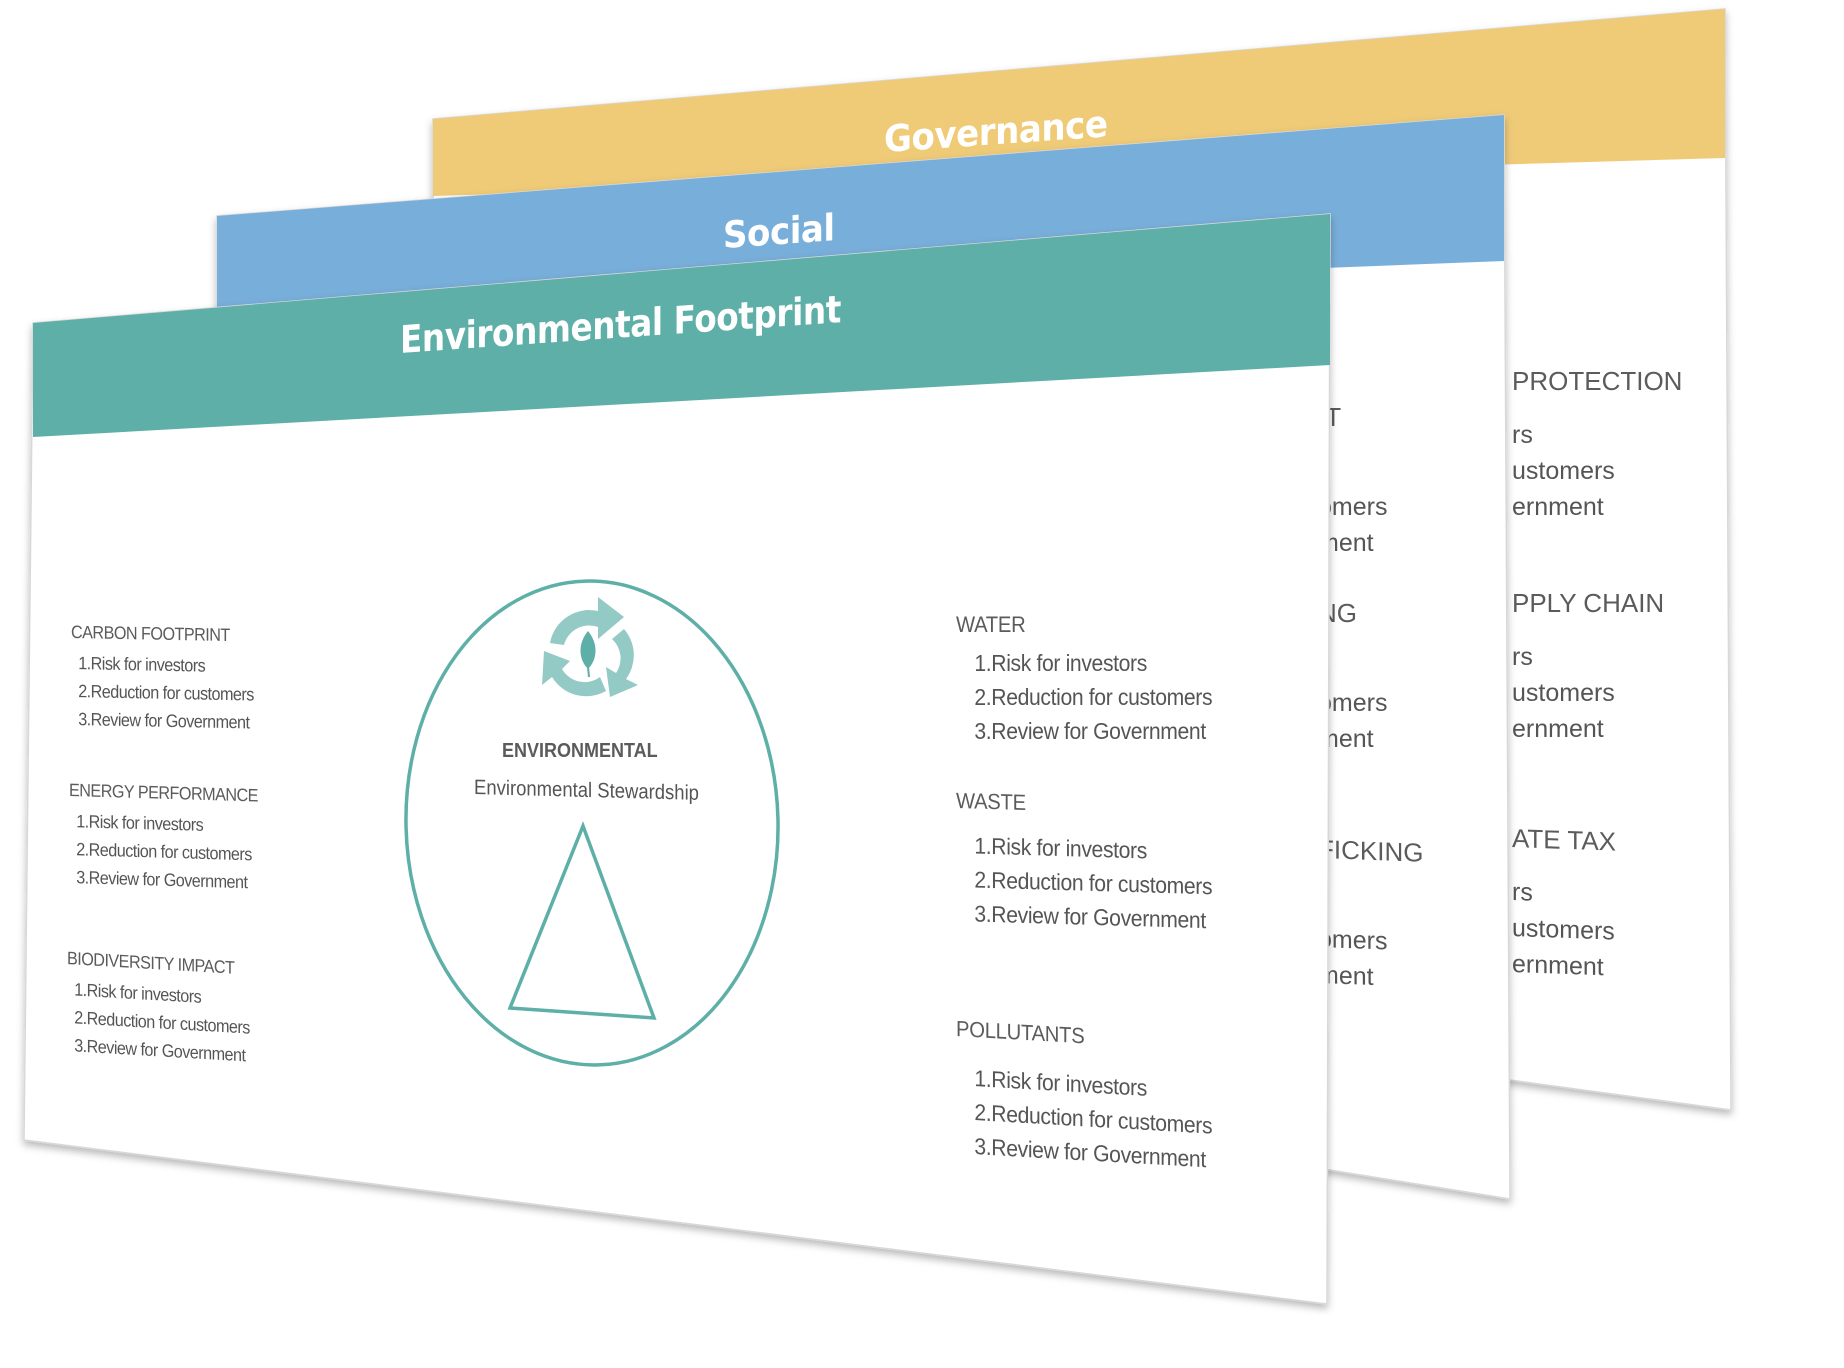 This screenshot has width=1844, height=1368. What do you see at coordinates (163, 793) in the screenshot?
I see `section-heading: ENERGY PERFORMANCE` at bounding box center [163, 793].